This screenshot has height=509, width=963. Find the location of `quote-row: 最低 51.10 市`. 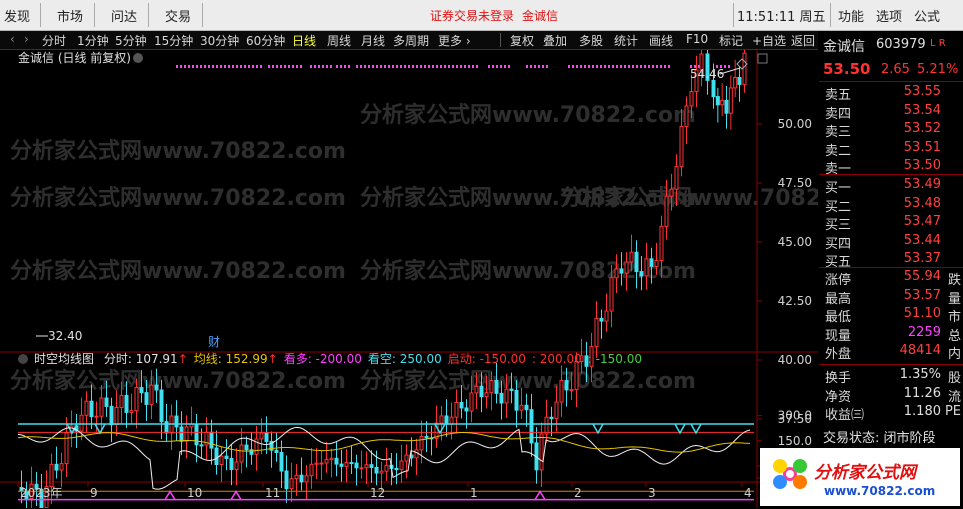

quote-row: 最低 51.10 市 is located at coordinates (893, 316).